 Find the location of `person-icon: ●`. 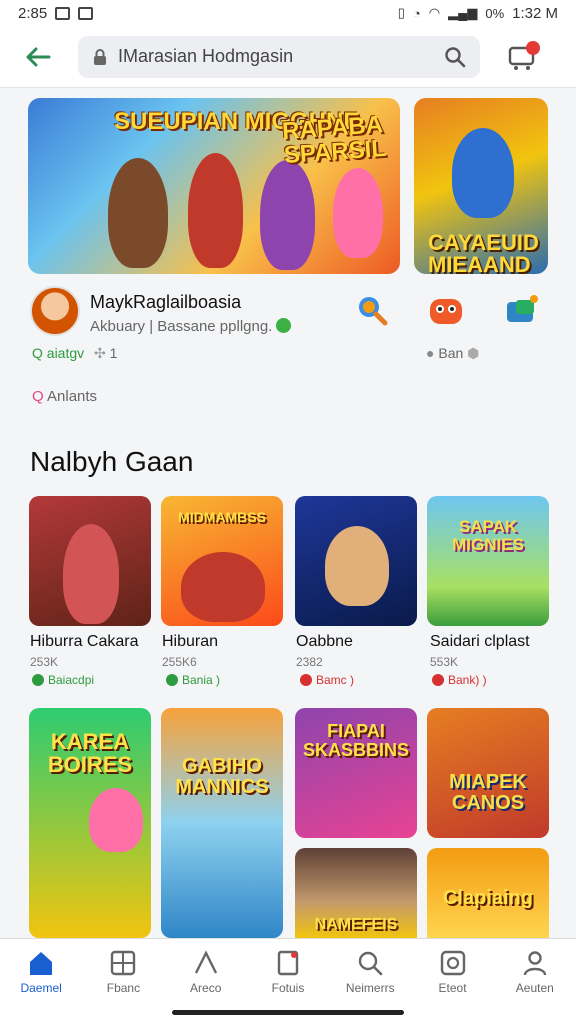

person-icon: ● is located at coordinates (432, 353).